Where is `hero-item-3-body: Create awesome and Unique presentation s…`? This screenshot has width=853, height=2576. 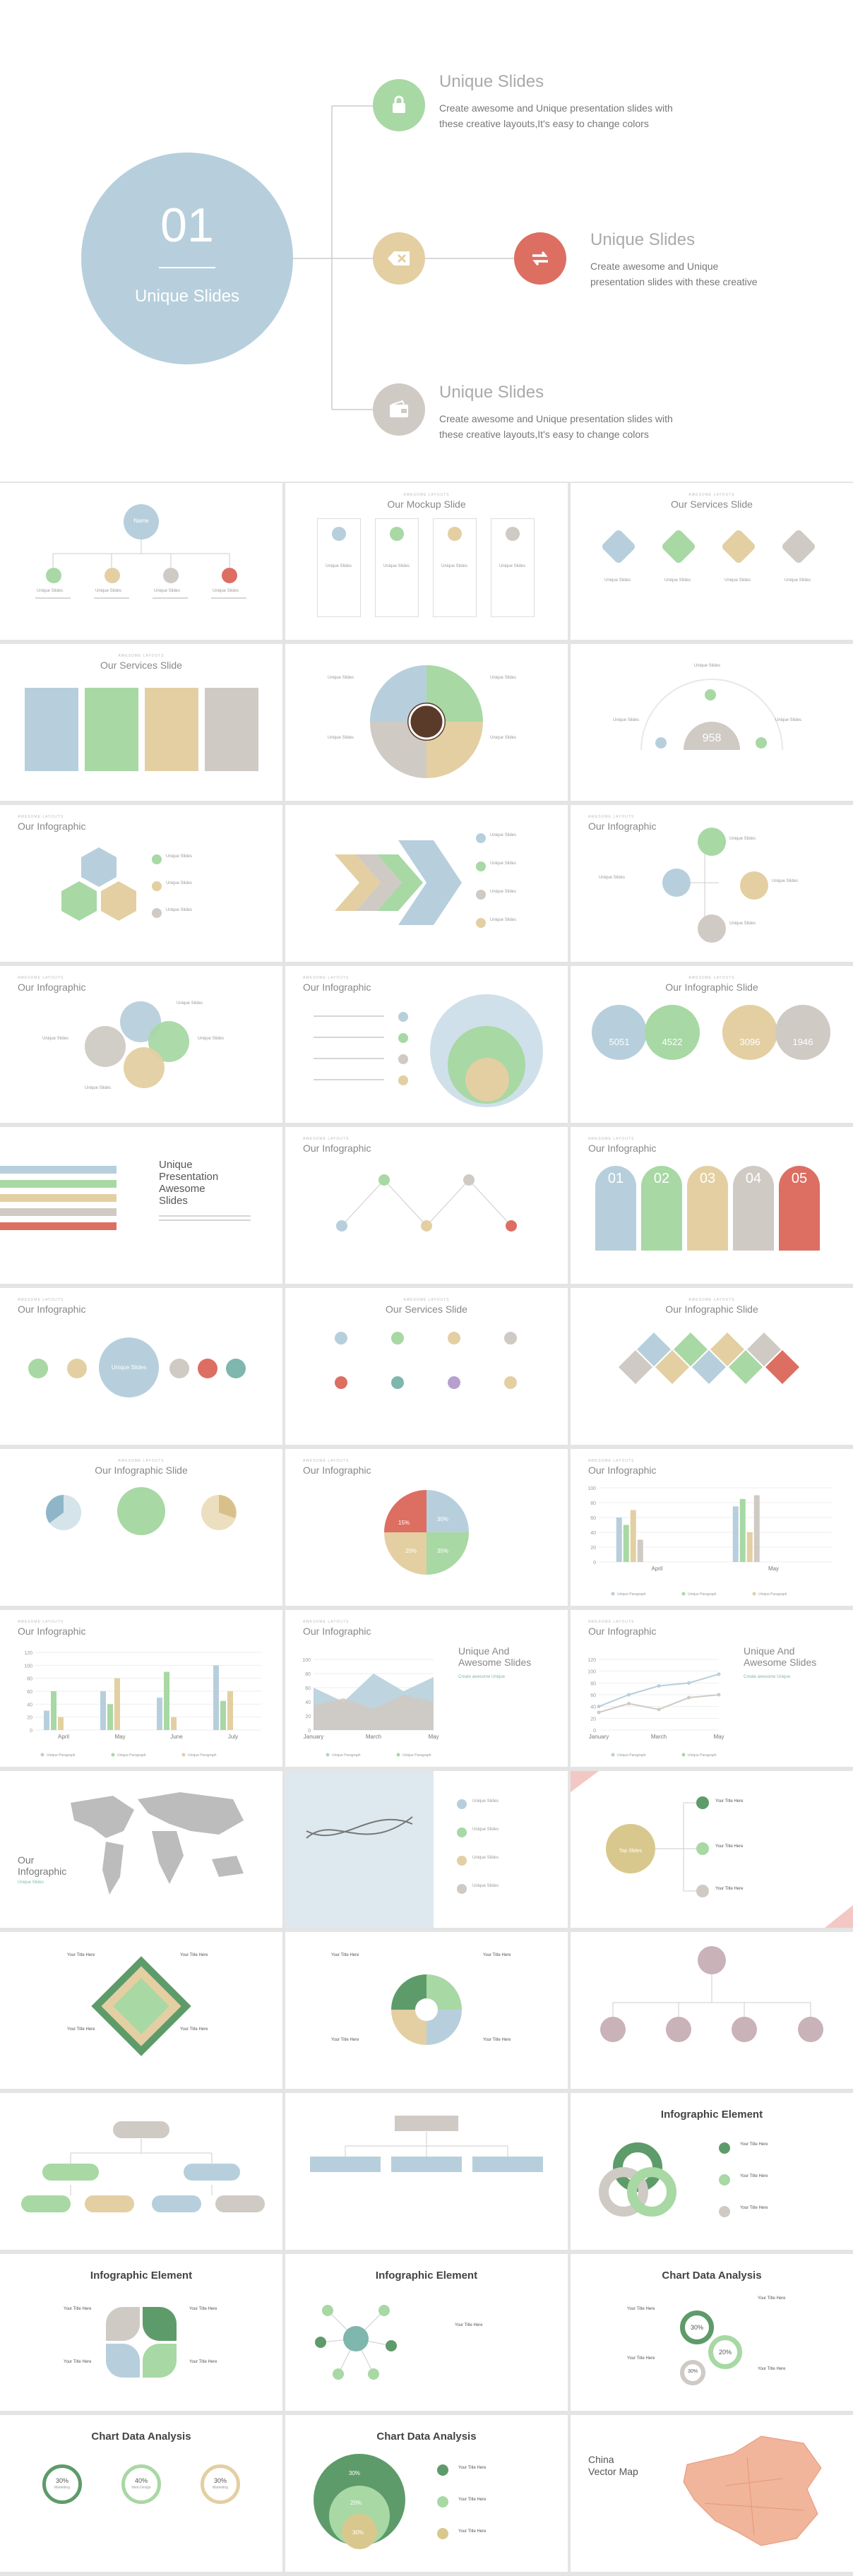
hero-item-3-body: Create awesome and Unique presentation s… is located at coordinates (556, 426).